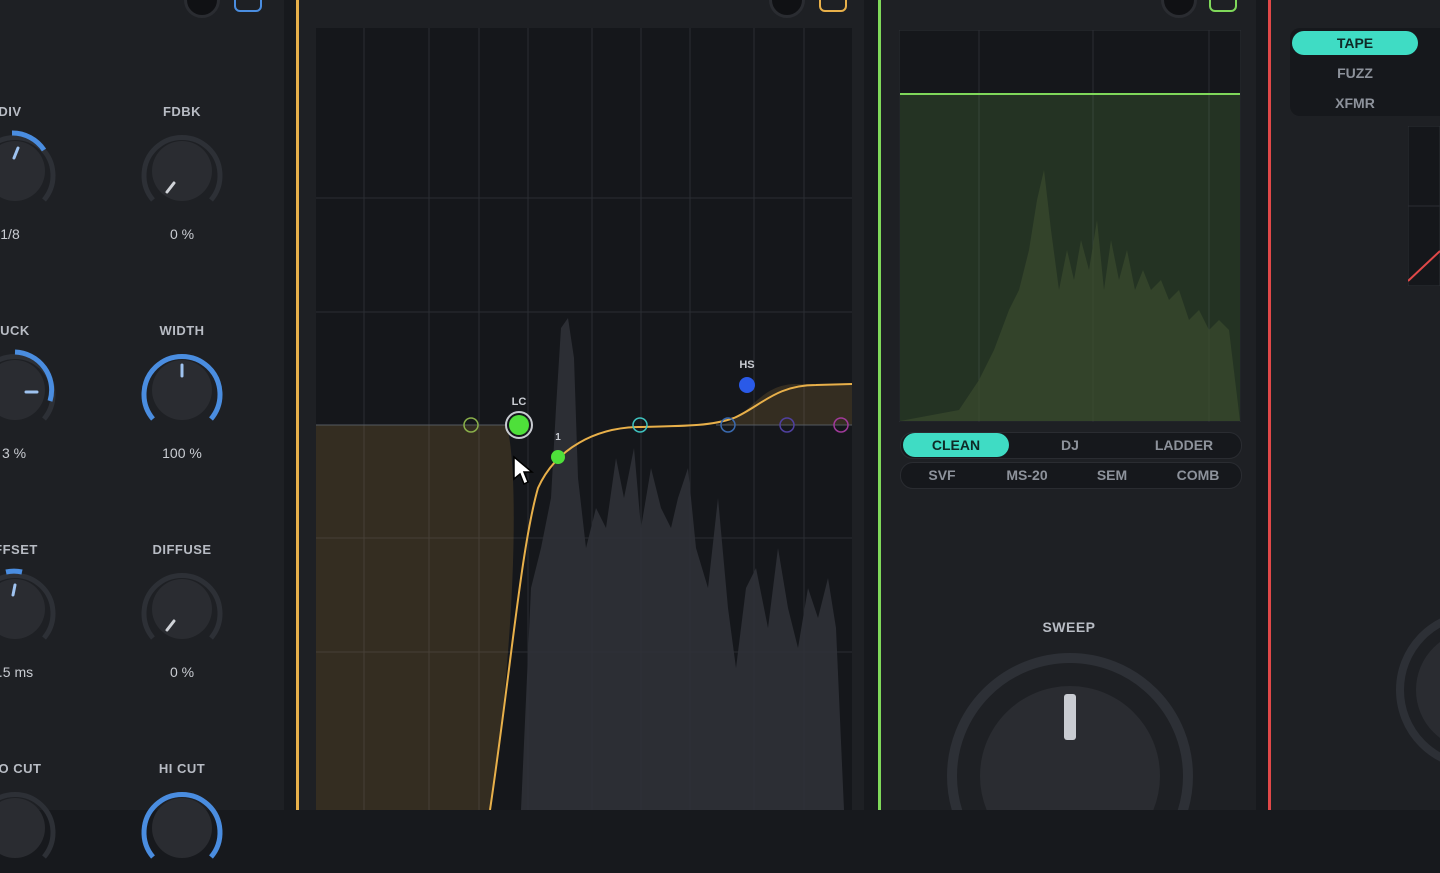 The image size is (1440, 873). I want to click on eq-node-hs, so click(747, 385).